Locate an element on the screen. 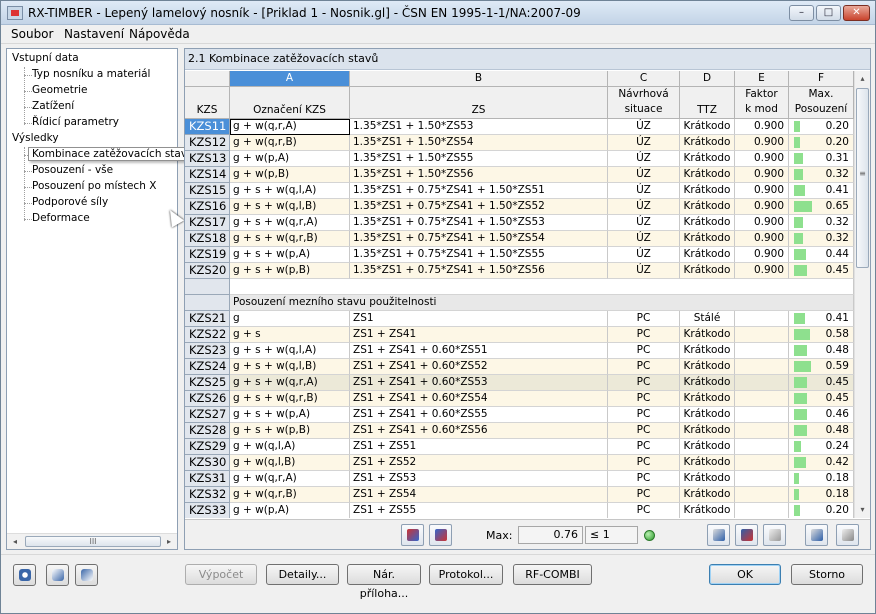 This screenshot has width=876, height=614. row-label: KZS29 is located at coordinates (207, 447).